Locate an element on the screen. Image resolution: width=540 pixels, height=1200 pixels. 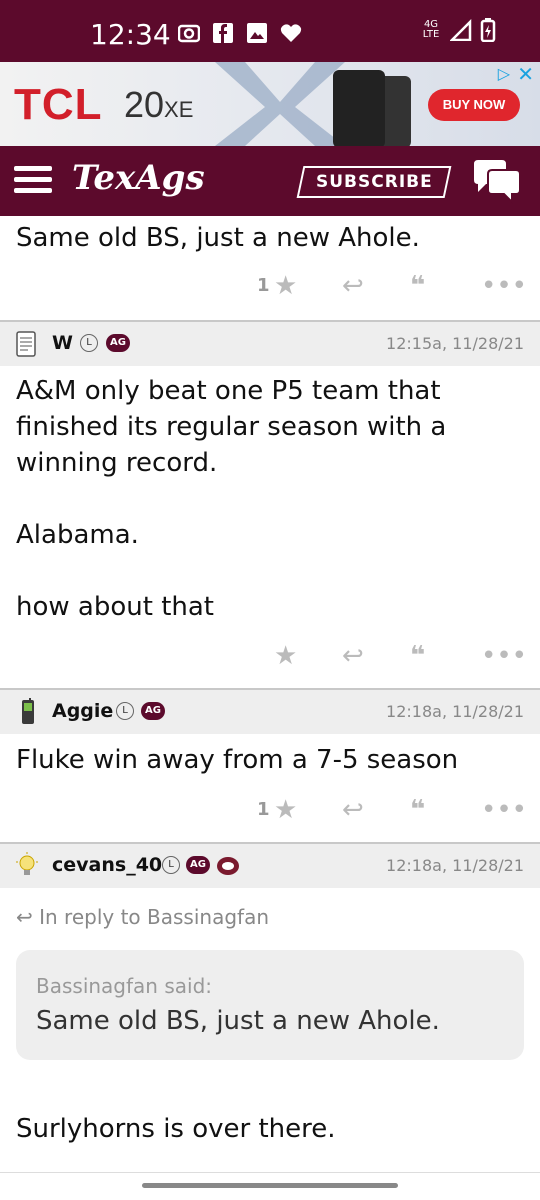
hamburger-menu-icon is located at coordinates (33, 180).